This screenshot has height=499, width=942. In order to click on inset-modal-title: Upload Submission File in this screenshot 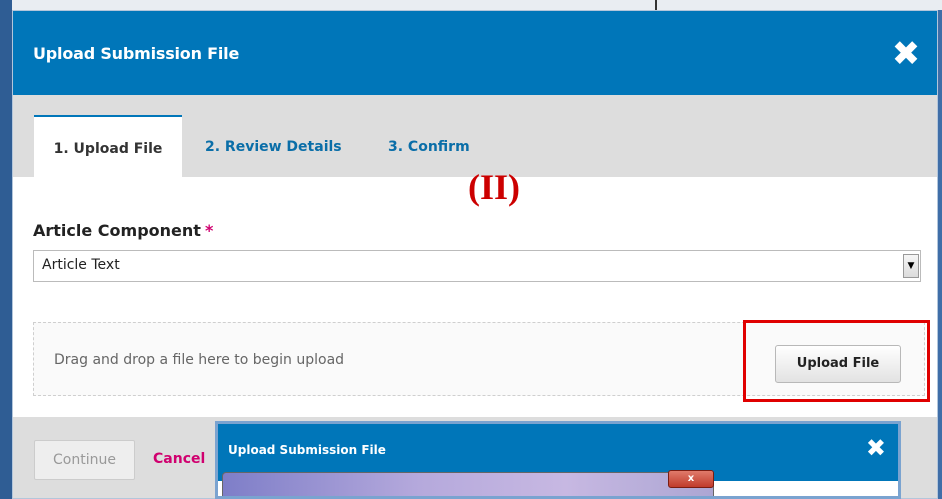, I will do `click(307, 450)`.